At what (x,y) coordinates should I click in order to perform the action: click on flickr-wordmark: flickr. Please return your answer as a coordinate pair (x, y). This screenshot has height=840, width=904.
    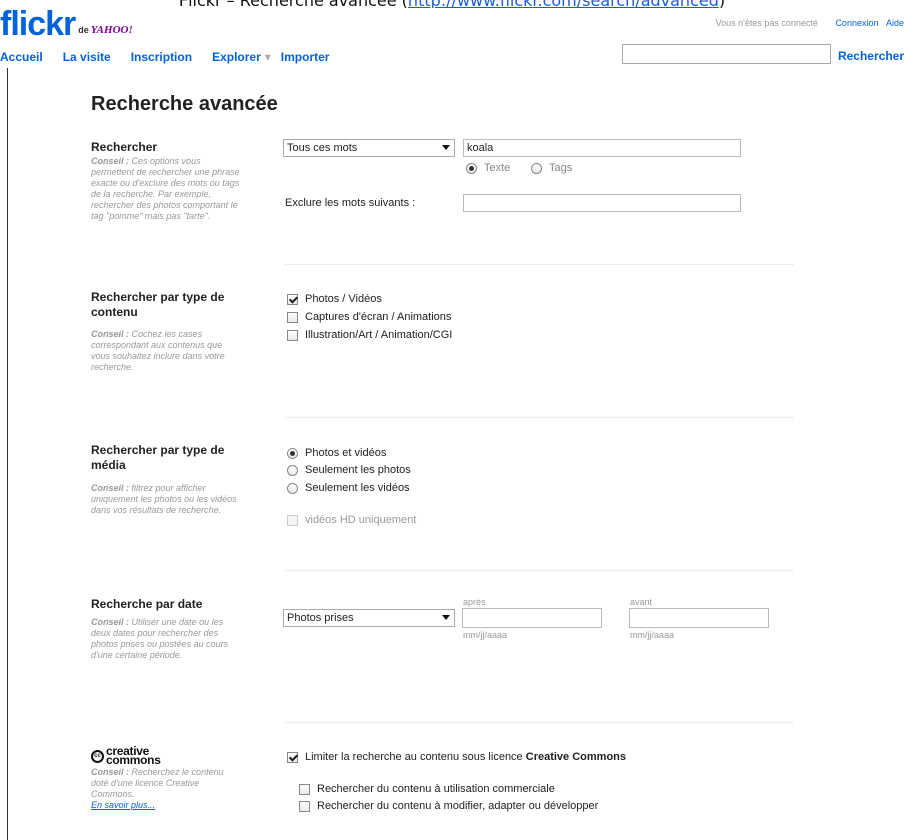
    Looking at the image, I should click on (38, 24).